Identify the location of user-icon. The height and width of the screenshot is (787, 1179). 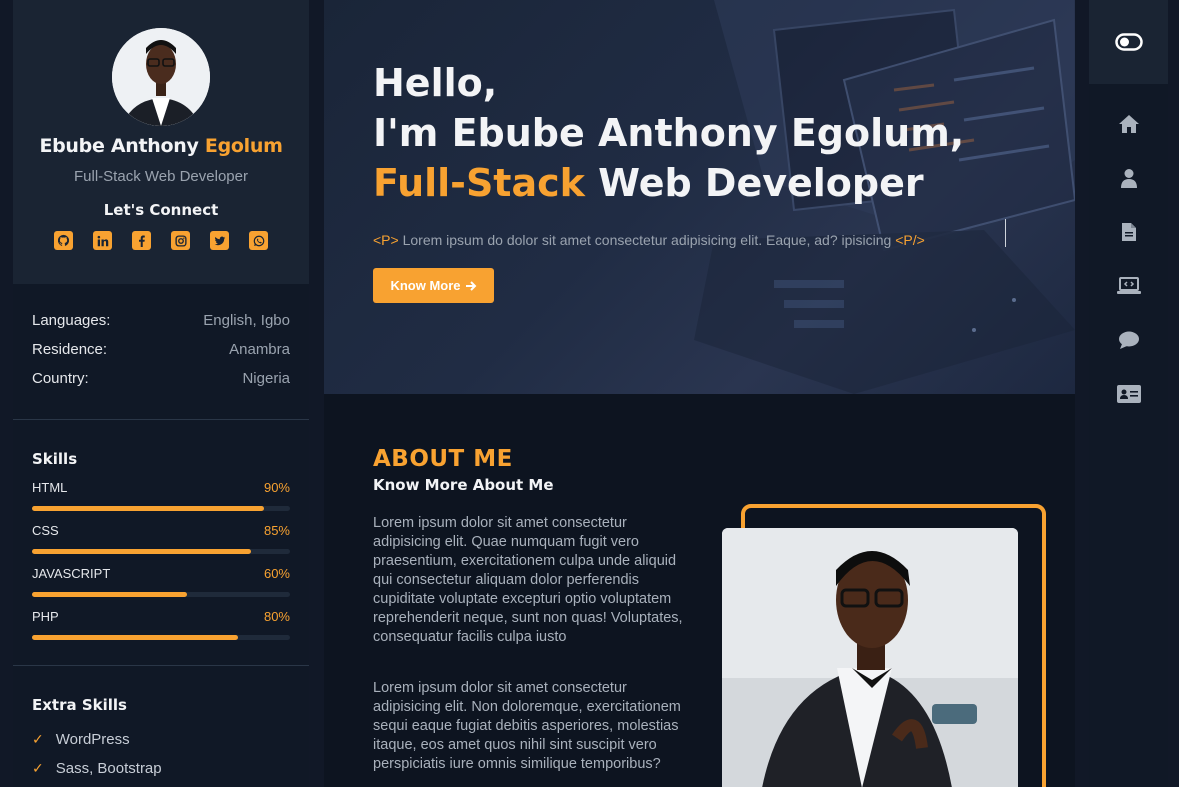
(1129, 178).